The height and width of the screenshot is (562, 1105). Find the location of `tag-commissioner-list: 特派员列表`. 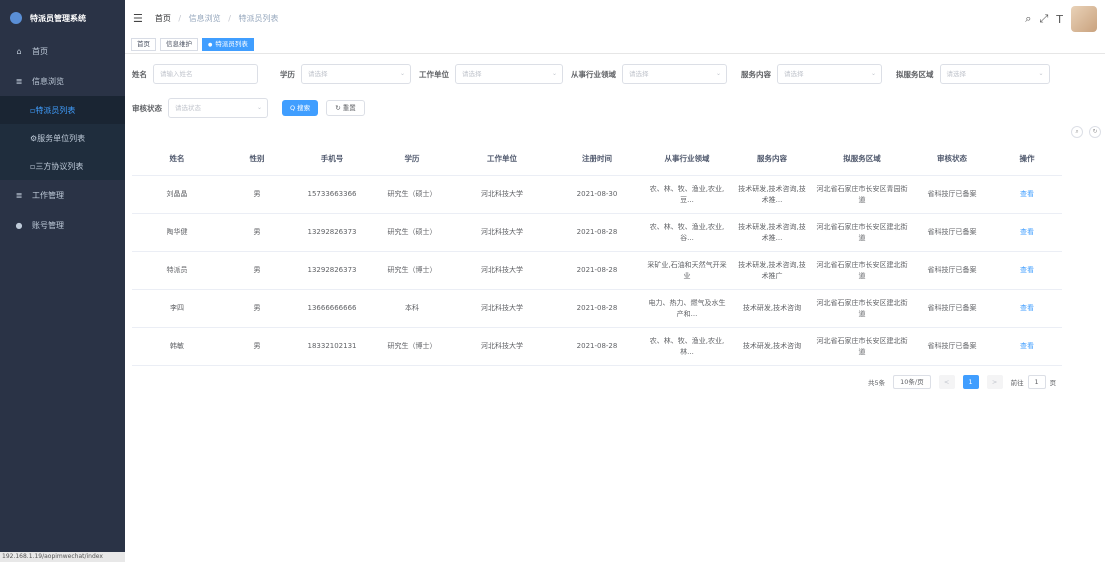

tag-commissioner-list: 特派员列表 is located at coordinates (228, 44).